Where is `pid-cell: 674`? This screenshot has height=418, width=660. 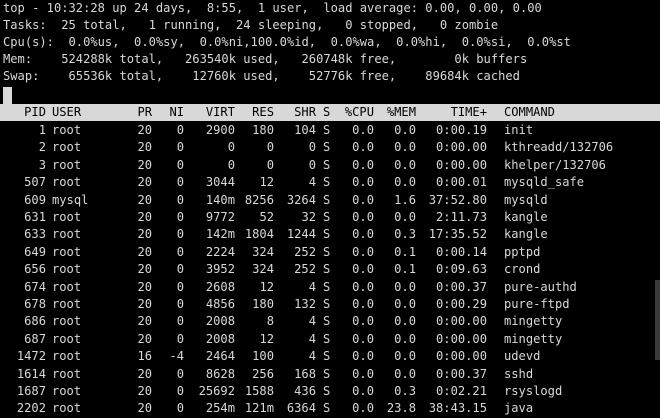 pid-cell: 674 is located at coordinates (35, 286).